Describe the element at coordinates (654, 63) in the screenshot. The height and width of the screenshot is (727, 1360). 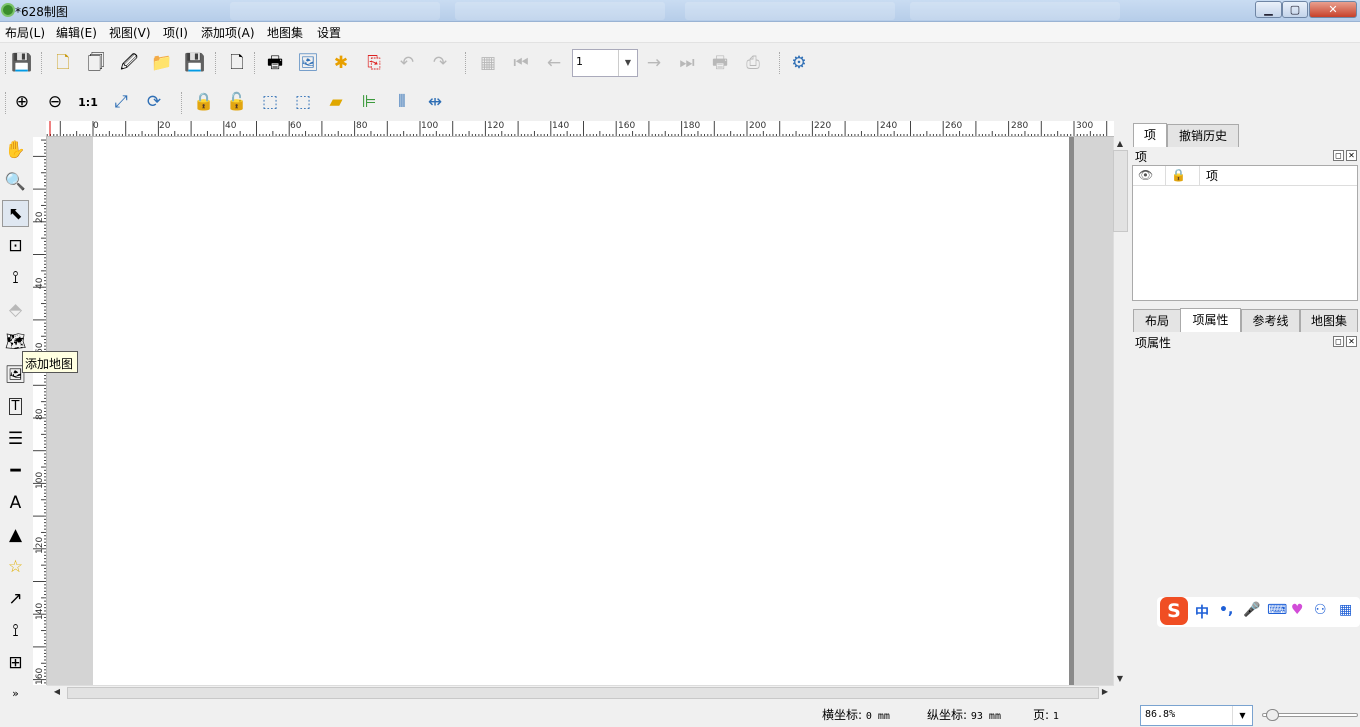
I see `next-feature-icon: →` at that location.